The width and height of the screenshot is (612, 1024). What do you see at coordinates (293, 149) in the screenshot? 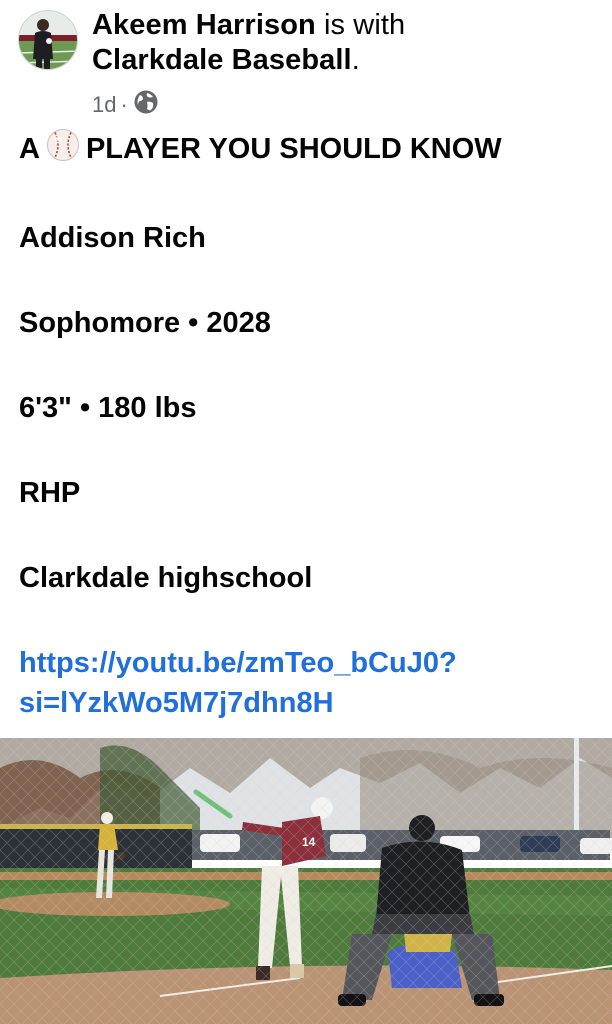
I see `headline-after: PLAYER YOU SHOULD KNOW` at bounding box center [293, 149].